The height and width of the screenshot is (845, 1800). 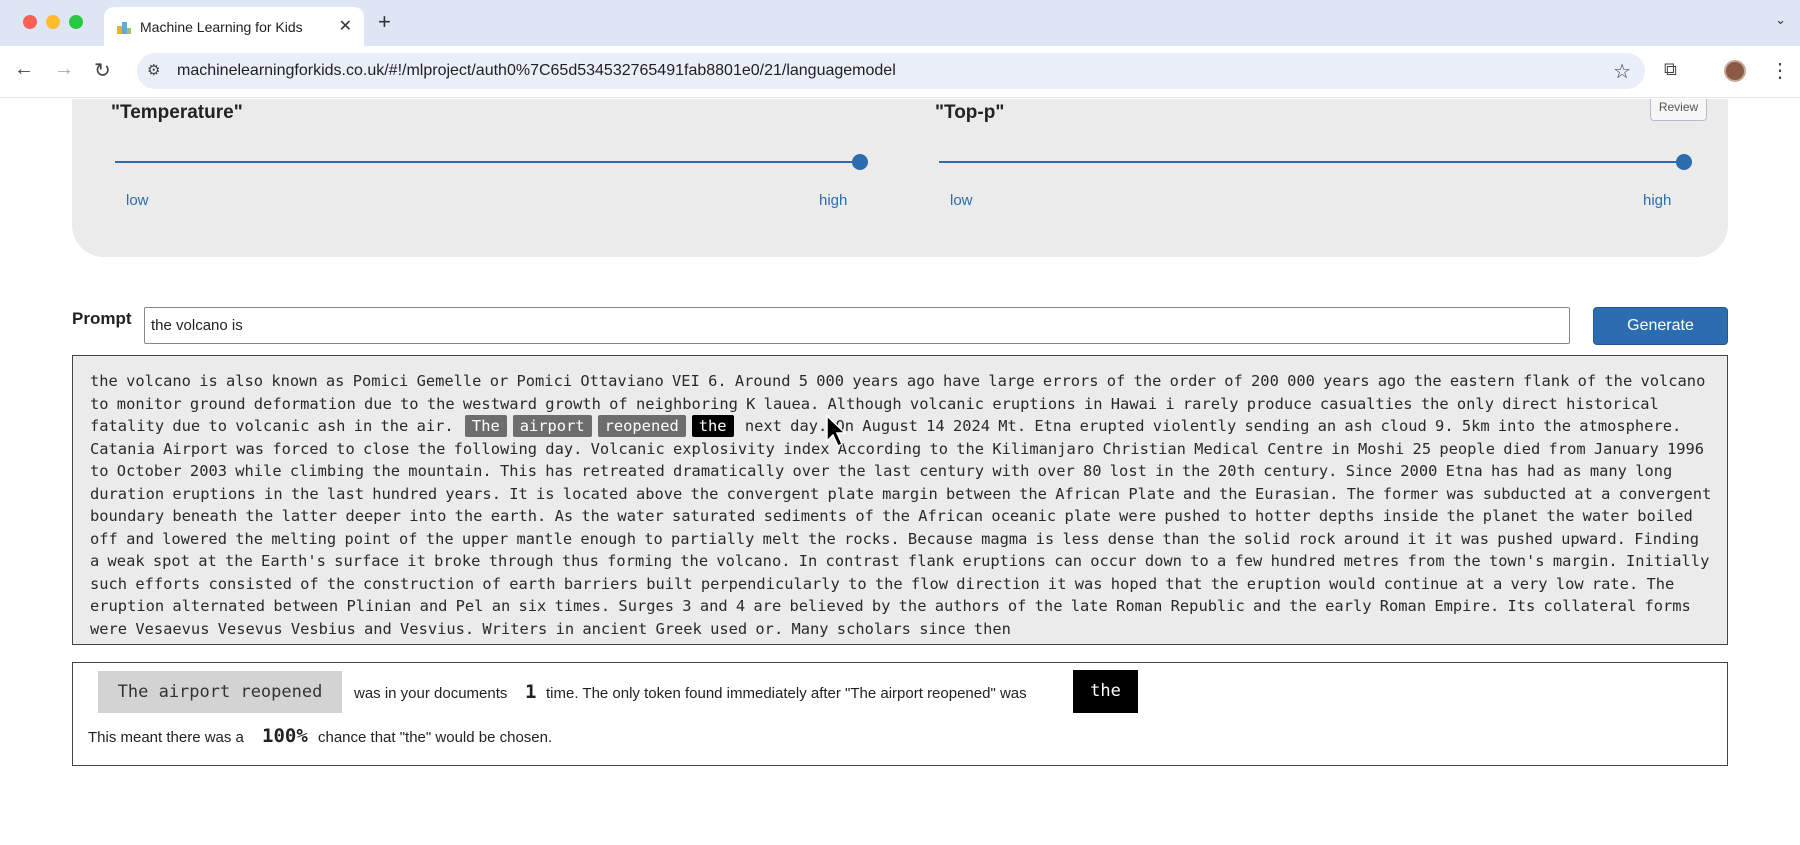 What do you see at coordinates (1670, 69) in the screenshot?
I see `extensions-icon: ⧉` at bounding box center [1670, 69].